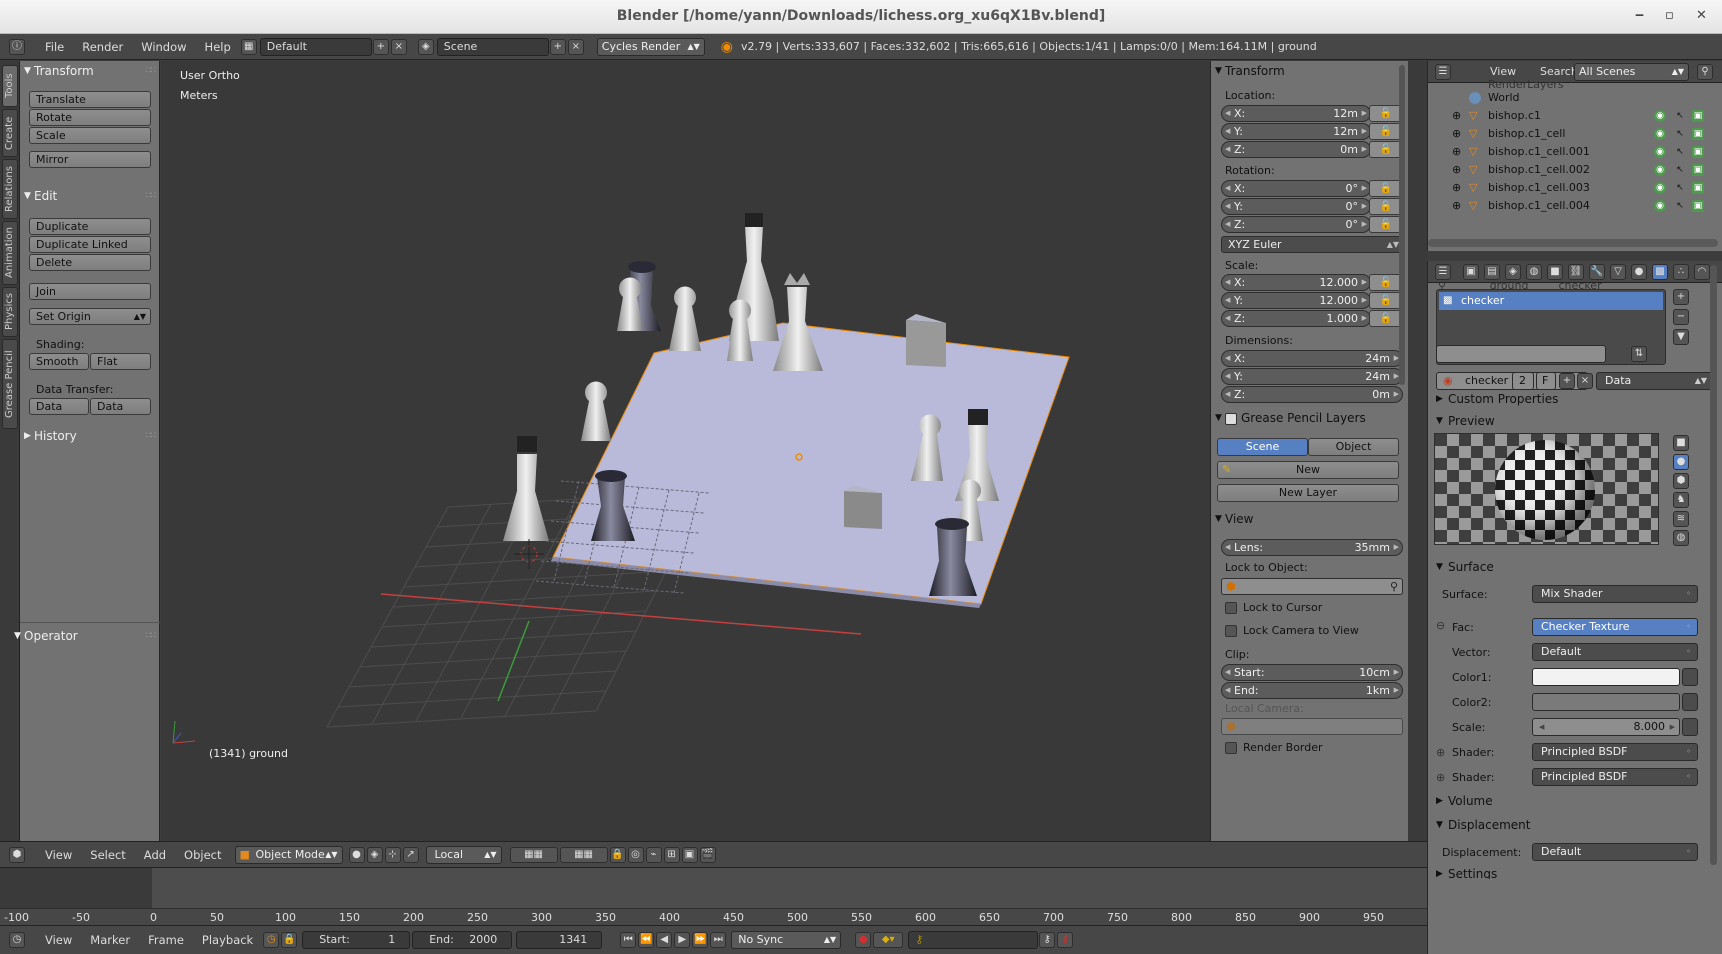 The image size is (1722, 954). Describe the element at coordinates (1541, 727) in the screenshot. I see `decrement-arrow-icon: ◀` at that location.